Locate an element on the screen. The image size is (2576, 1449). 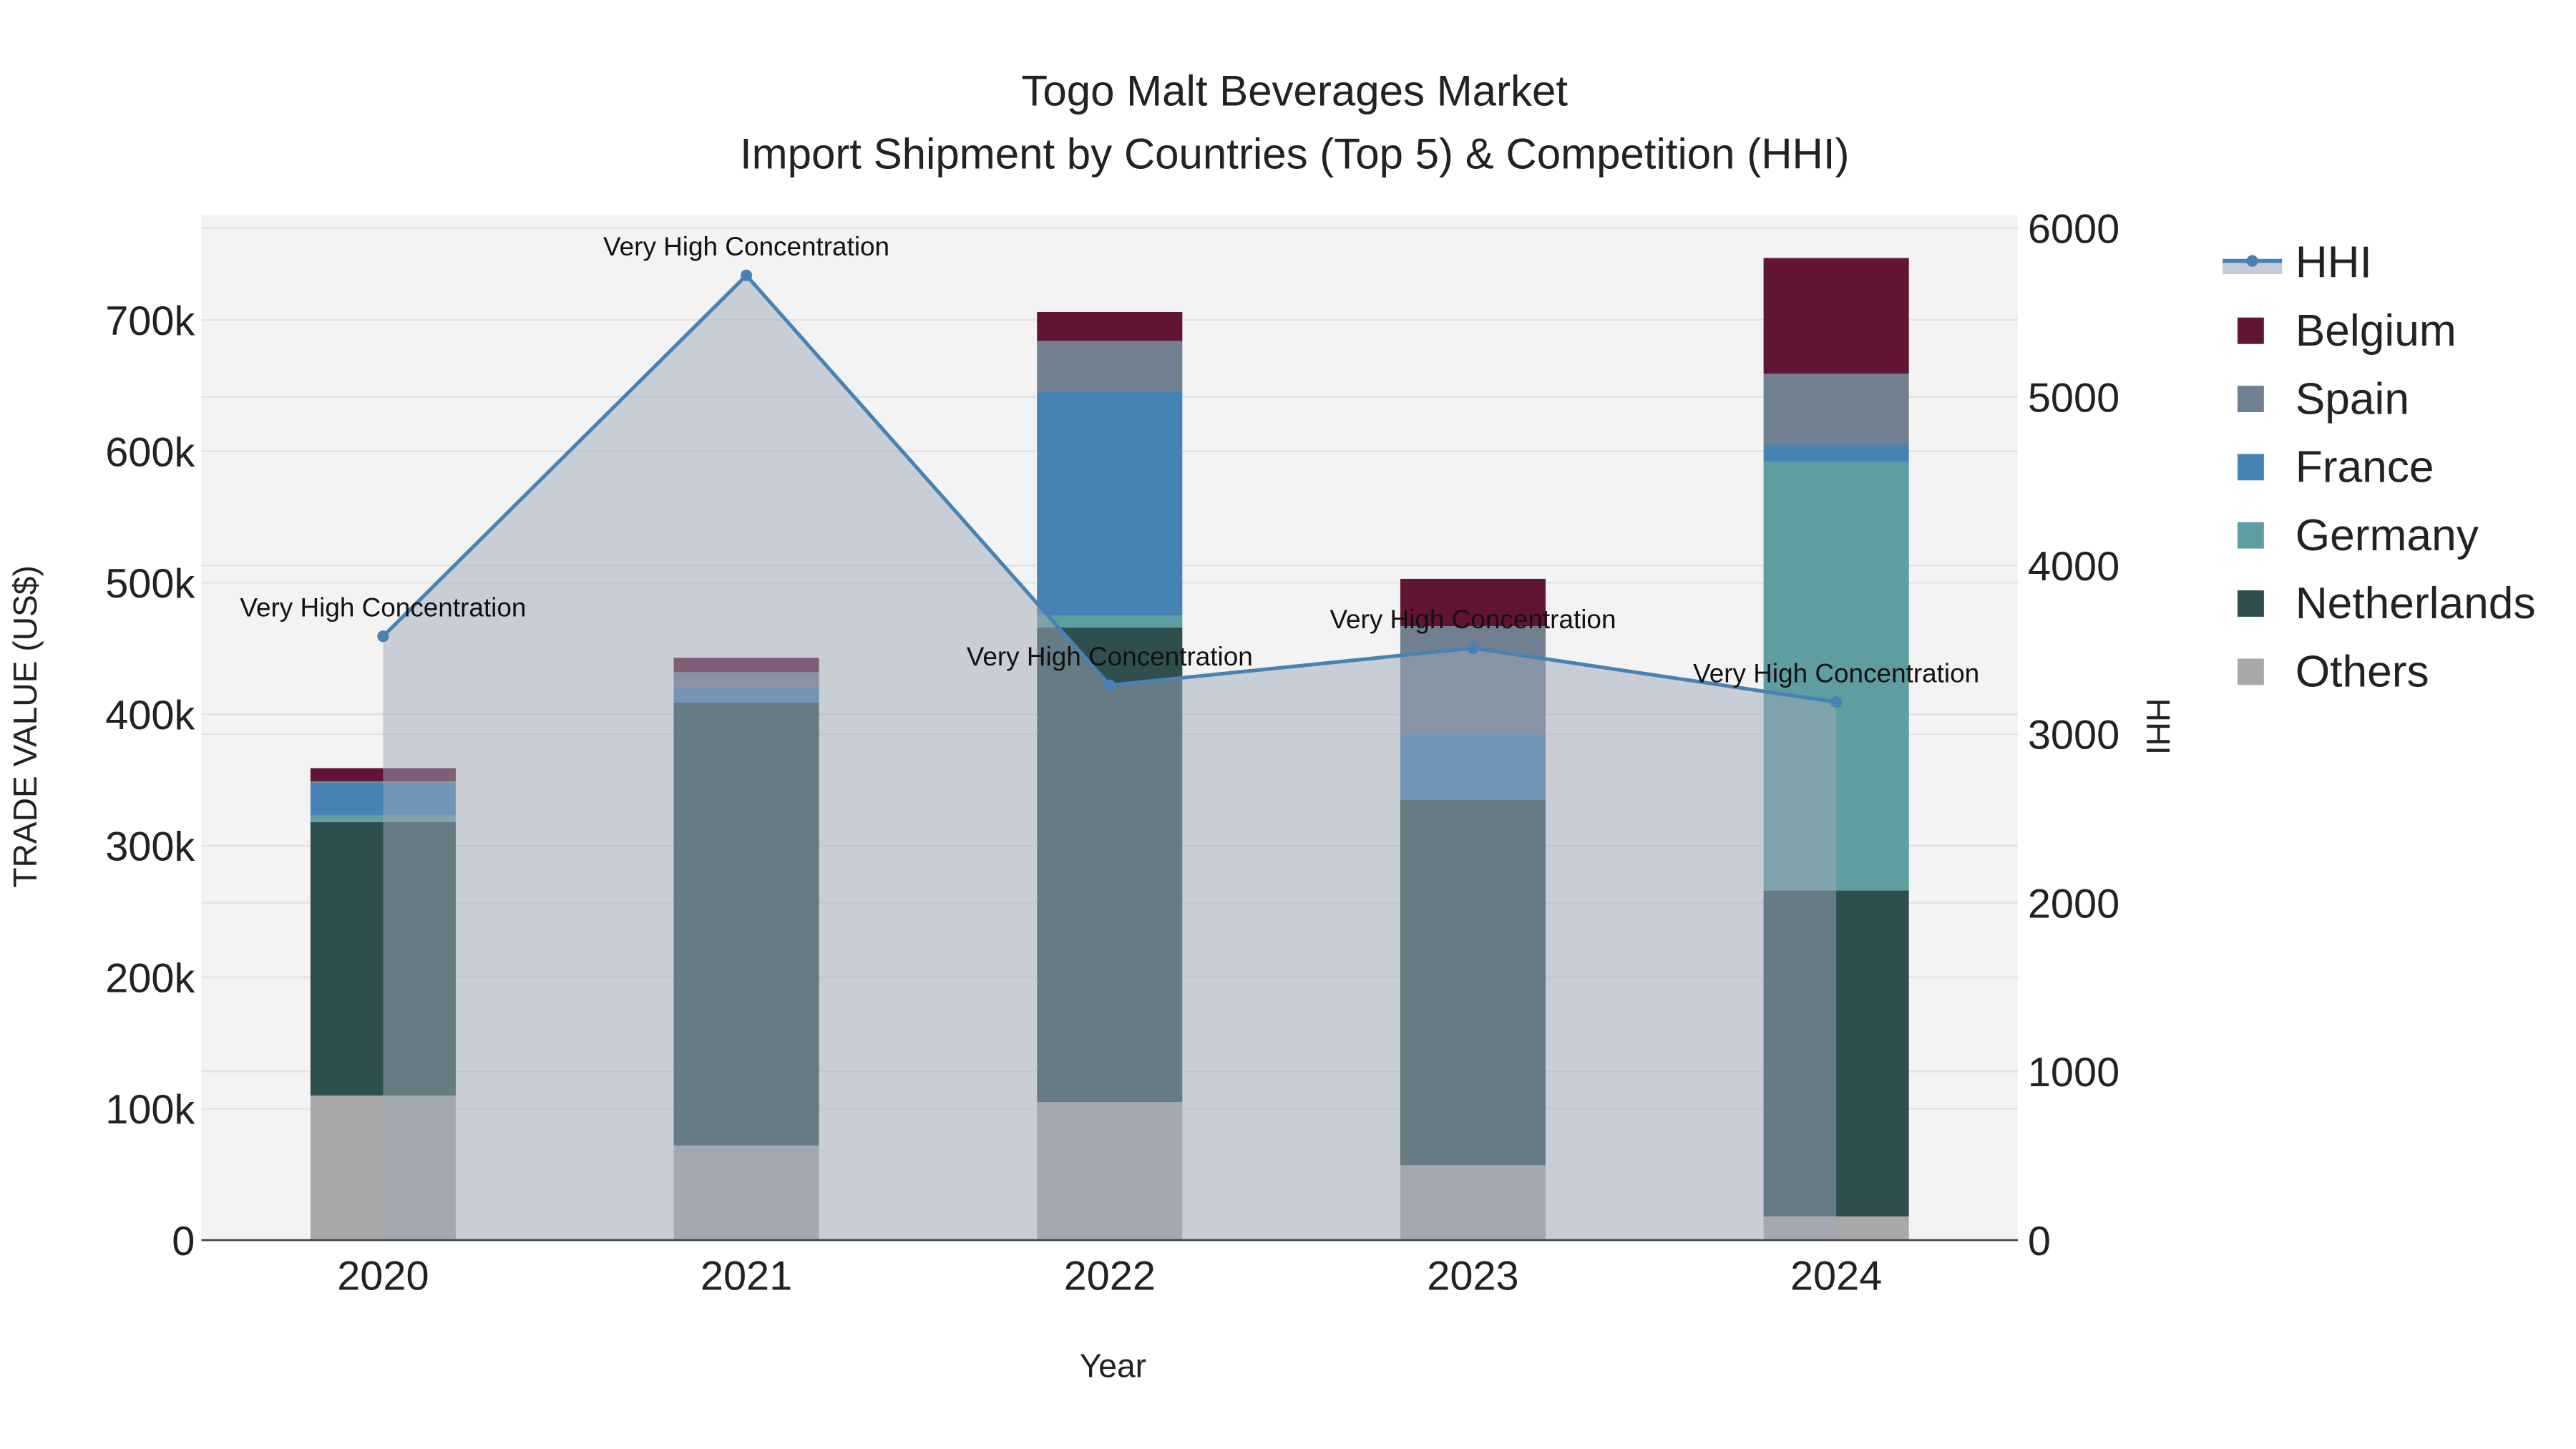
legend-item-netherlands: Netherlands is located at coordinates (2386, 603).